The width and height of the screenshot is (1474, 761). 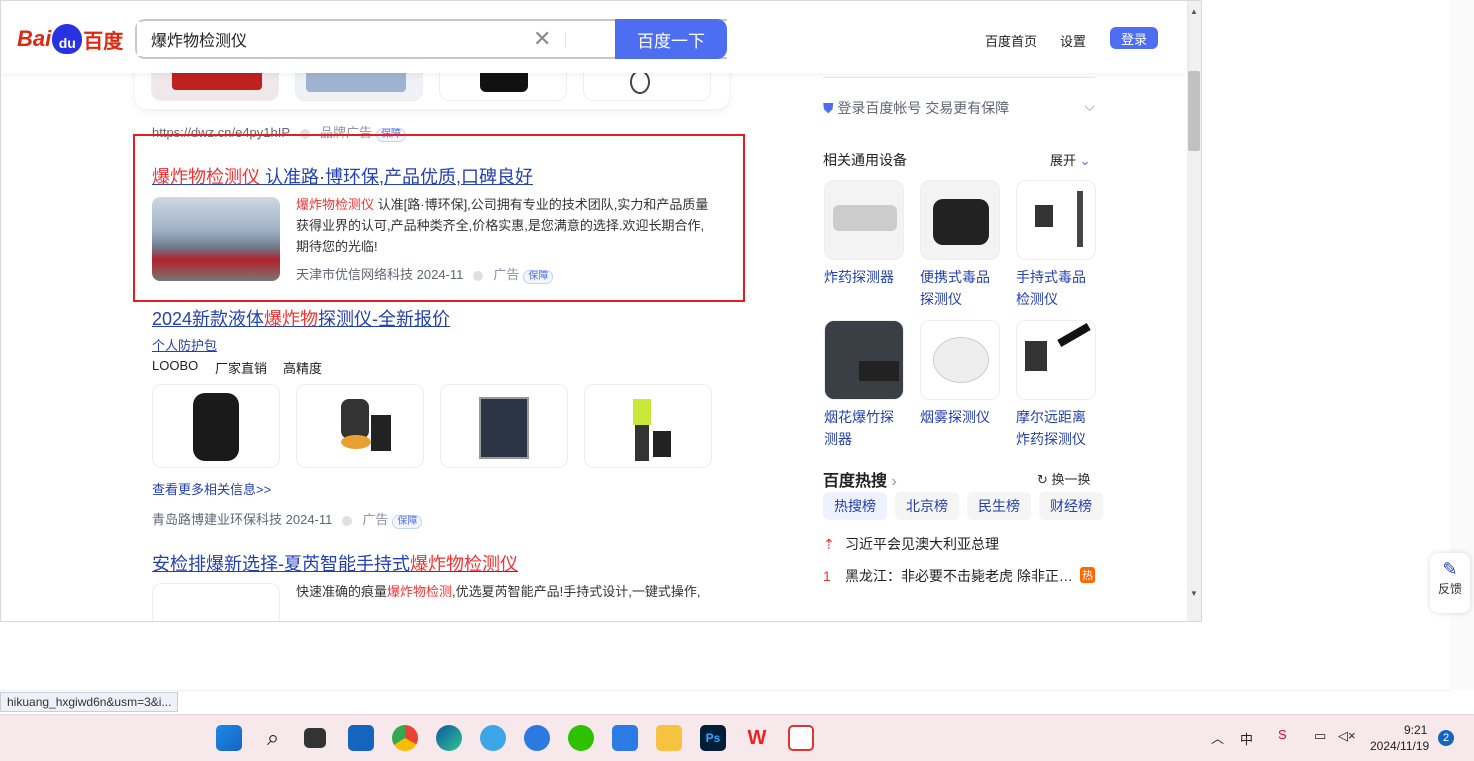 What do you see at coordinates (542, 39) in the screenshot?
I see `clear-icon: ✕` at bounding box center [542, 39].